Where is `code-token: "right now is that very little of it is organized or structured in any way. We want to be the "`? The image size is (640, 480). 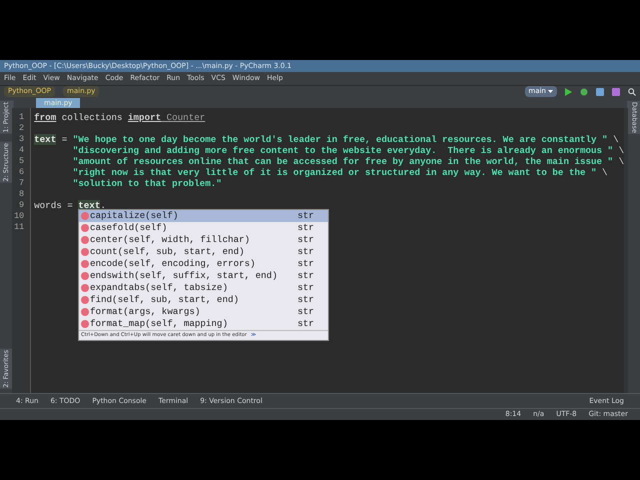
code-token: "right now is that very little of it is organized or structured in any way. We want to be the " is located at coordinates (334, 172).